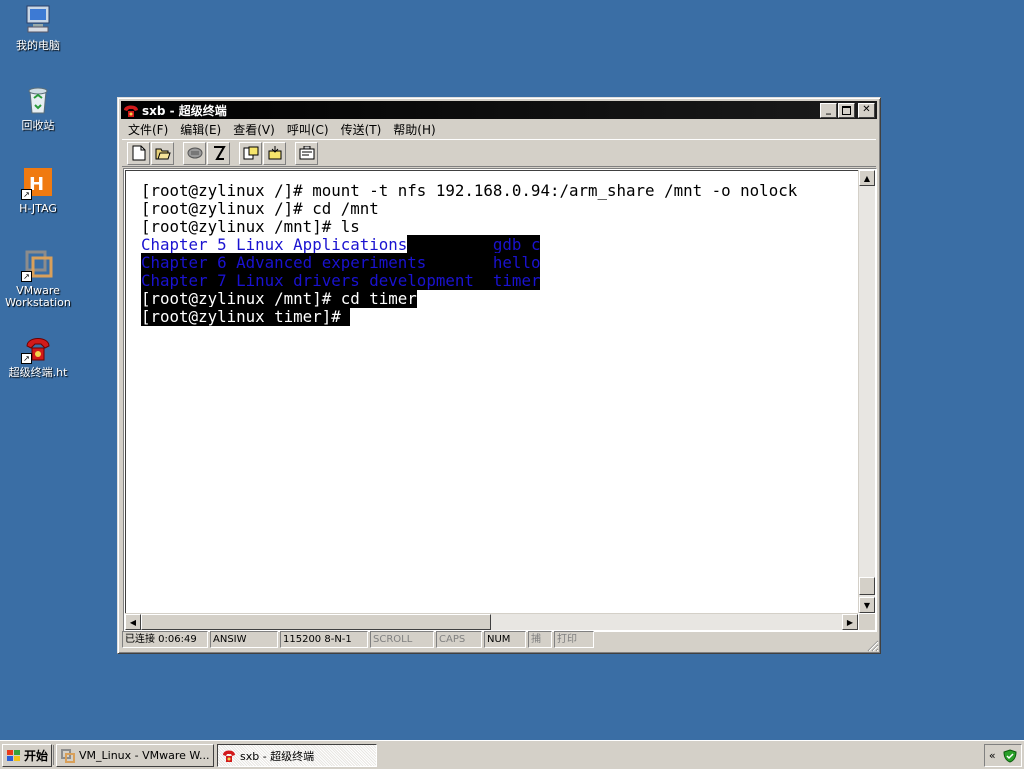 This screenshot has height=769, width=1024. What do you see at coordinates (38, 372) in the screenshot?
I see `desktop-icon-label: 超级终端.ht` at bounding box center [38, 372].